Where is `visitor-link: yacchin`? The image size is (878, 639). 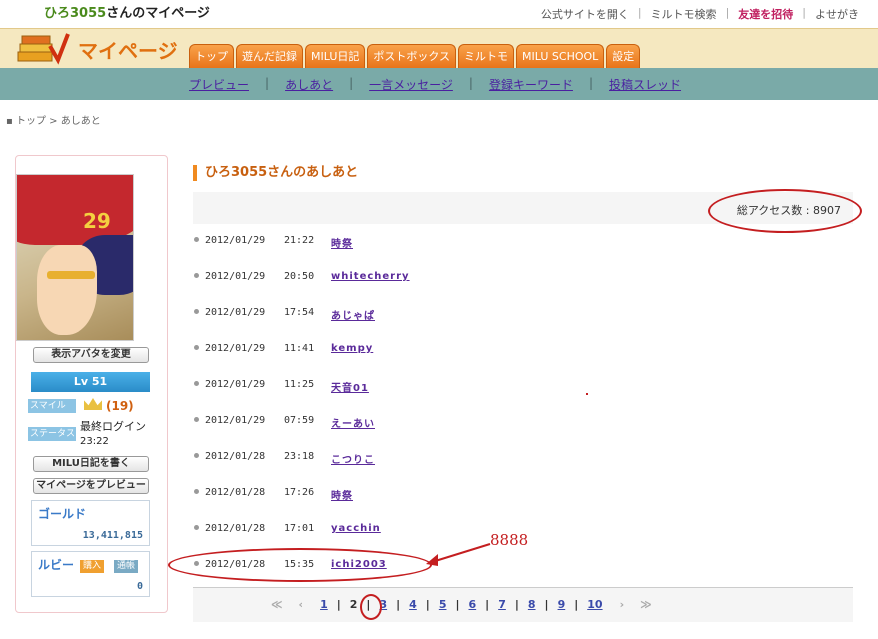
visitor-link: yacchin is located at coordinates (356, 528).